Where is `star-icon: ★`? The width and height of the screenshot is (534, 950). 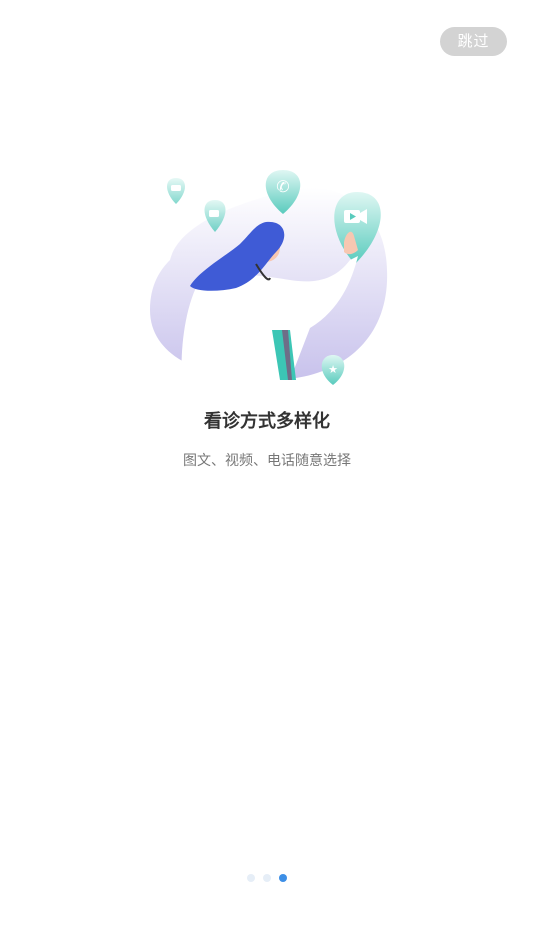 star-icon: ★ is located at coordinates (333, 370).